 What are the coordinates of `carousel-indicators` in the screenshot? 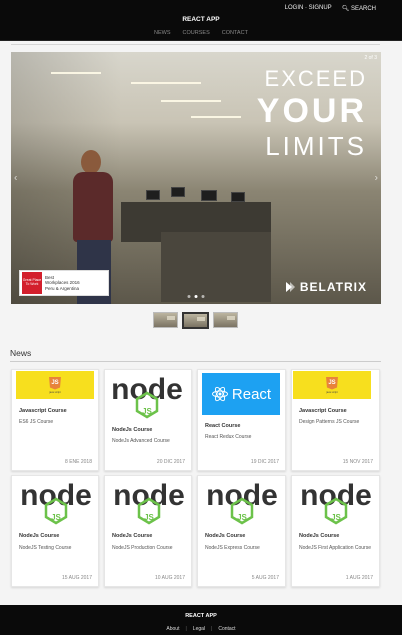 It's located at (196, 296).